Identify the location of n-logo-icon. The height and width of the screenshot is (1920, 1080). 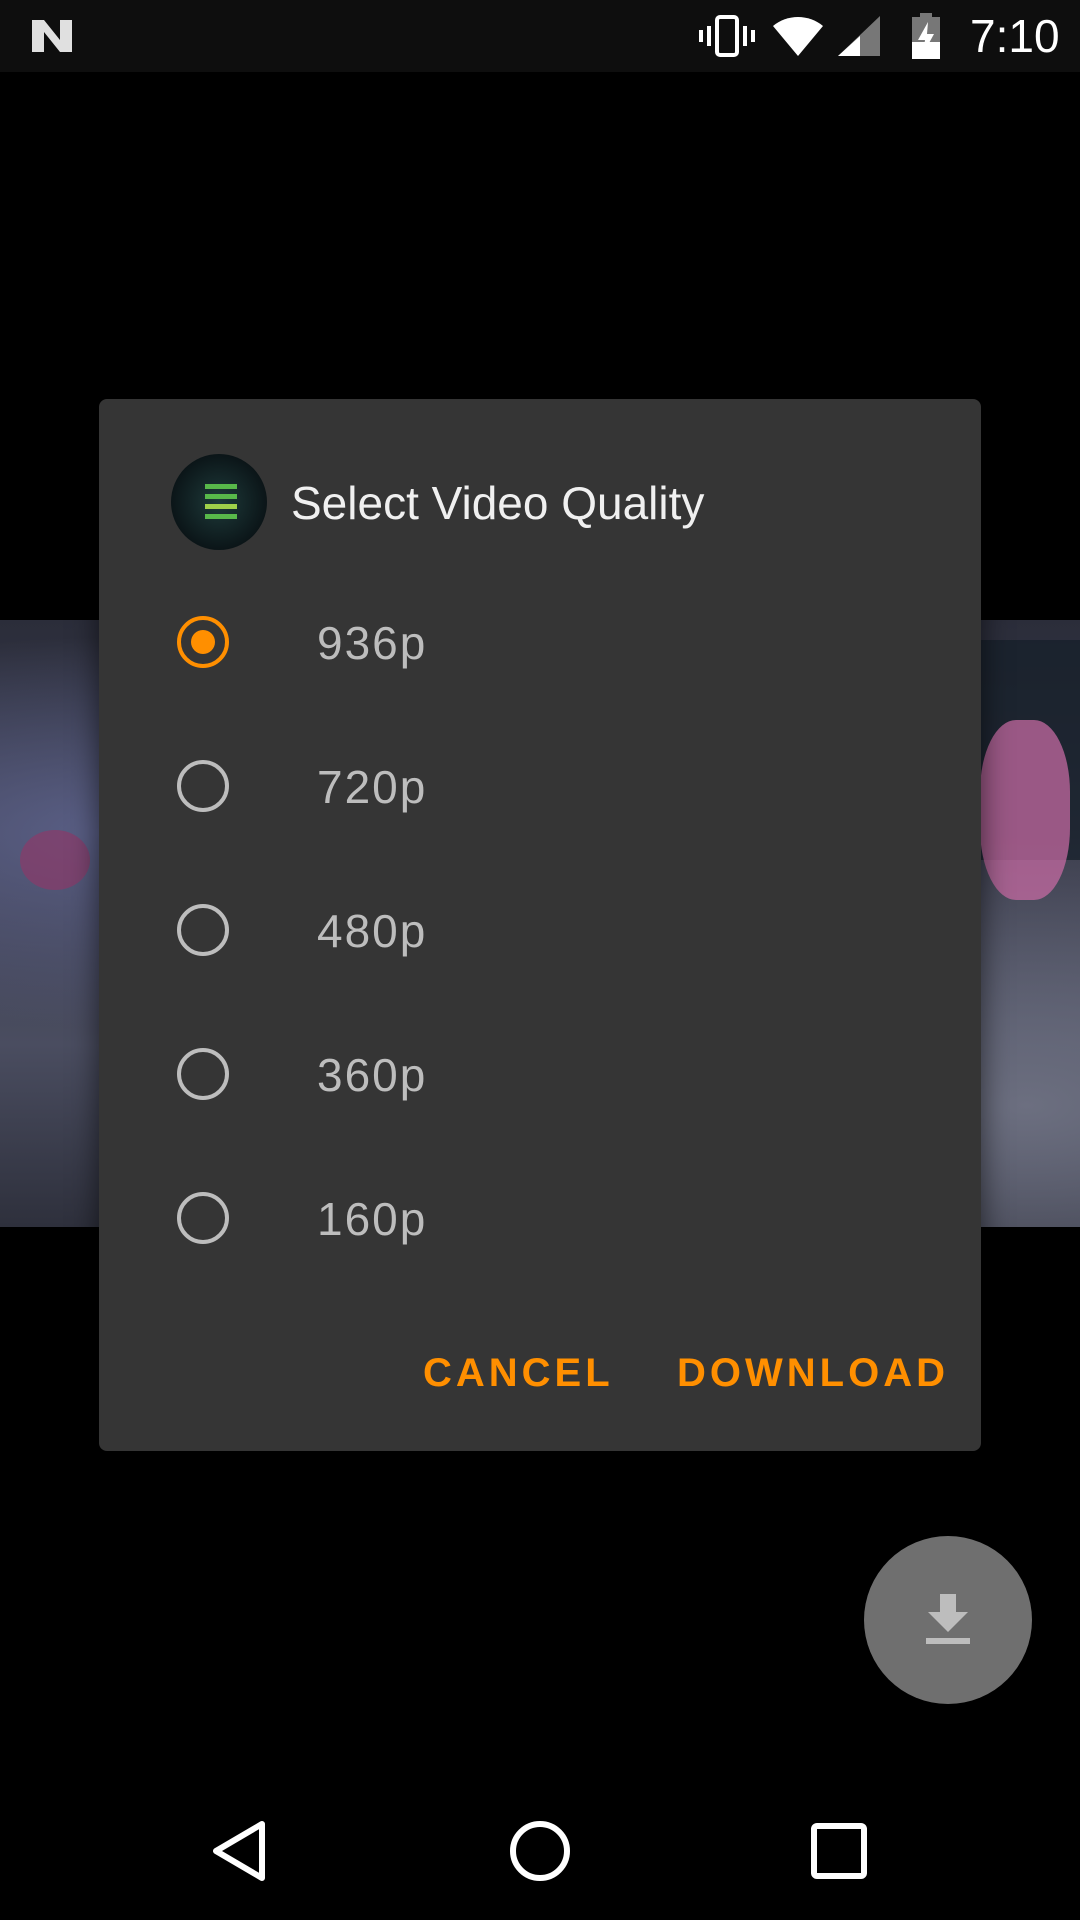
(52, 36).